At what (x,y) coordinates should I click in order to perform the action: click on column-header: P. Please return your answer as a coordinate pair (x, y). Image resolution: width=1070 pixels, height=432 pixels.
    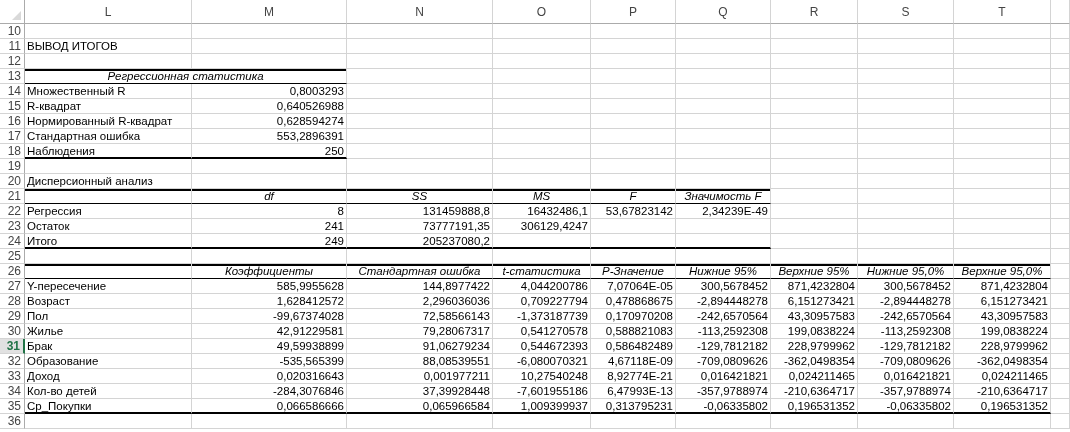
    Looking at the image, I should click on (633, 12).